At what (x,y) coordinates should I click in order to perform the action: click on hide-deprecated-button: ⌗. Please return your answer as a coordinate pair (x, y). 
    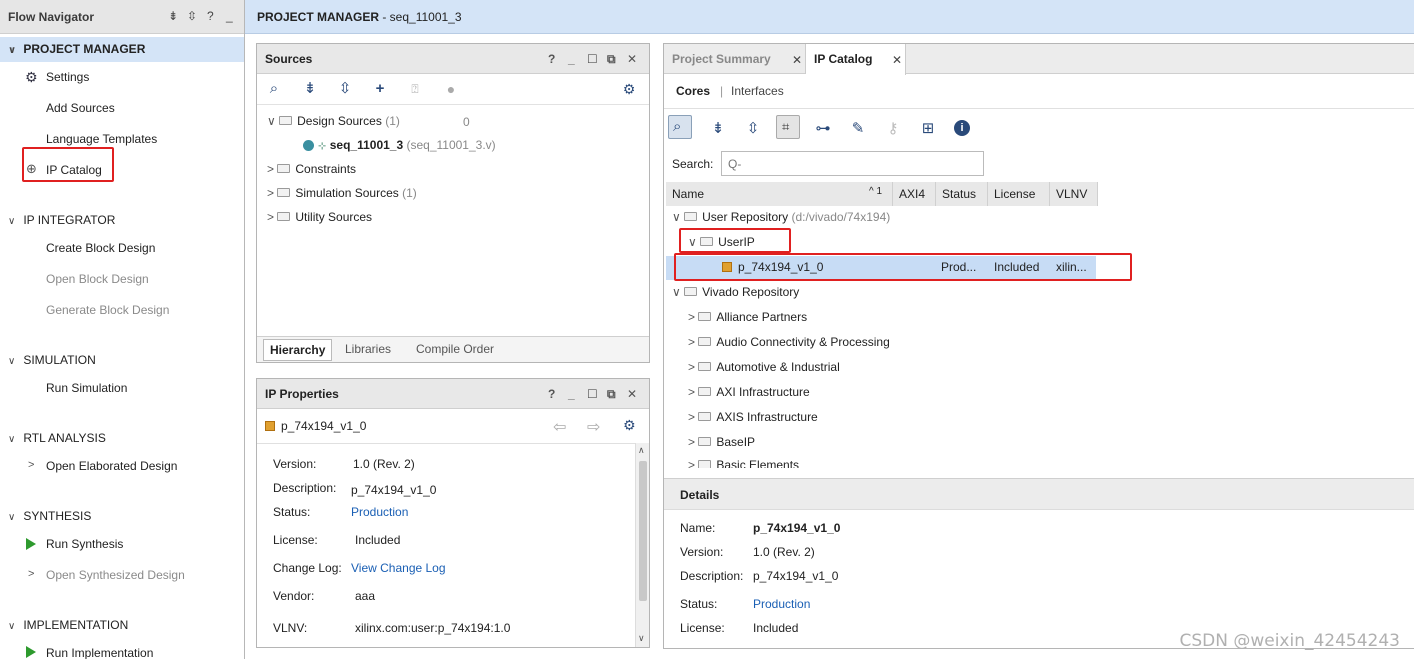
    Looking at the image, I should click on (788, 127).